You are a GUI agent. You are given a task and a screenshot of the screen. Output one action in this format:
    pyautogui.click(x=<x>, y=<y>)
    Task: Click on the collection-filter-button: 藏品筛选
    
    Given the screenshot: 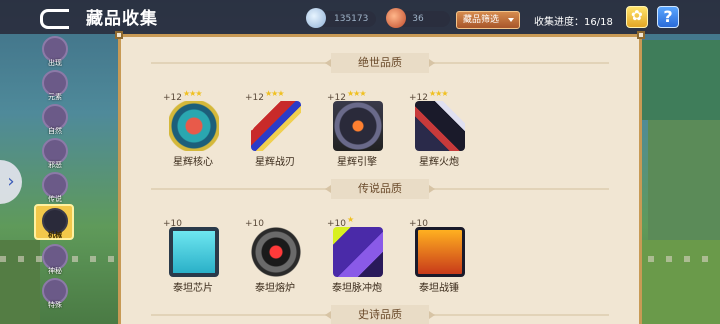 What is the action you would take?
    pyautogui.click(x=488, y=20)
    